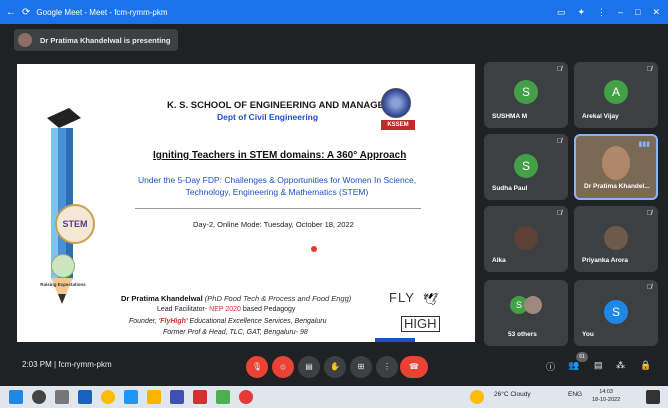 This screenshot has width=668, height=408. I want to click on chrome-icon, so click(108, 397).